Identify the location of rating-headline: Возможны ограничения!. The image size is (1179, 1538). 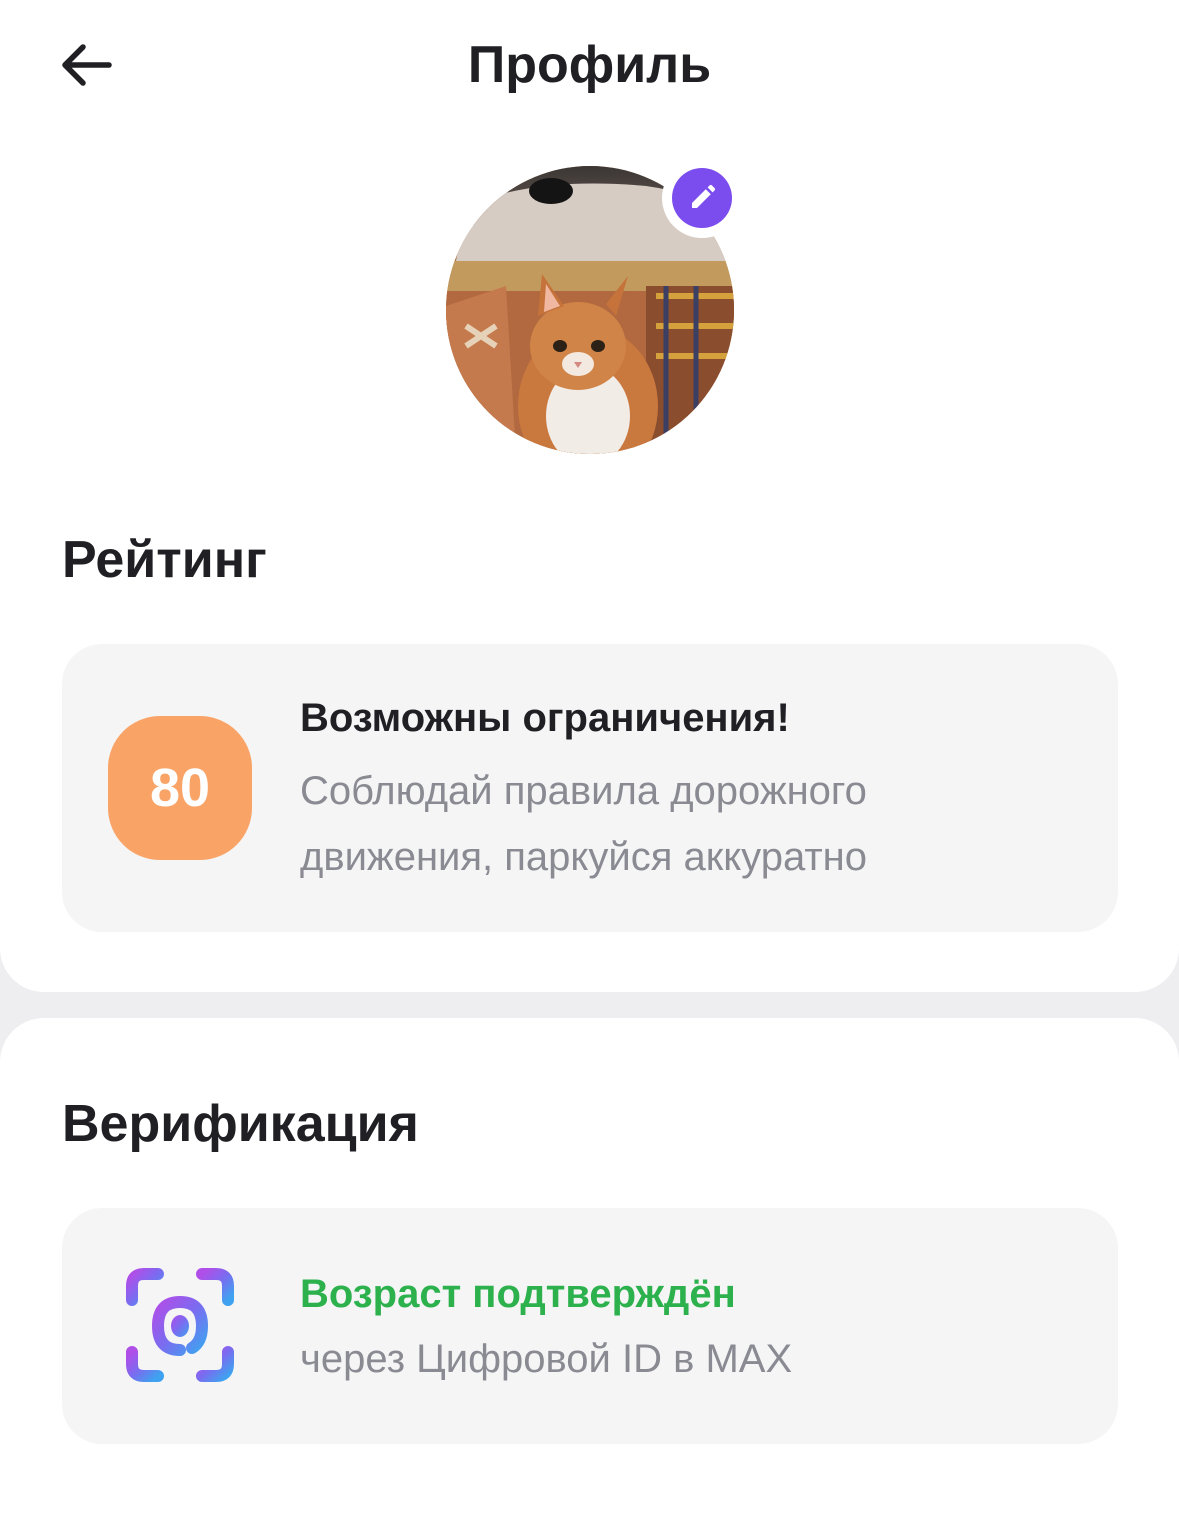
(545, 718).